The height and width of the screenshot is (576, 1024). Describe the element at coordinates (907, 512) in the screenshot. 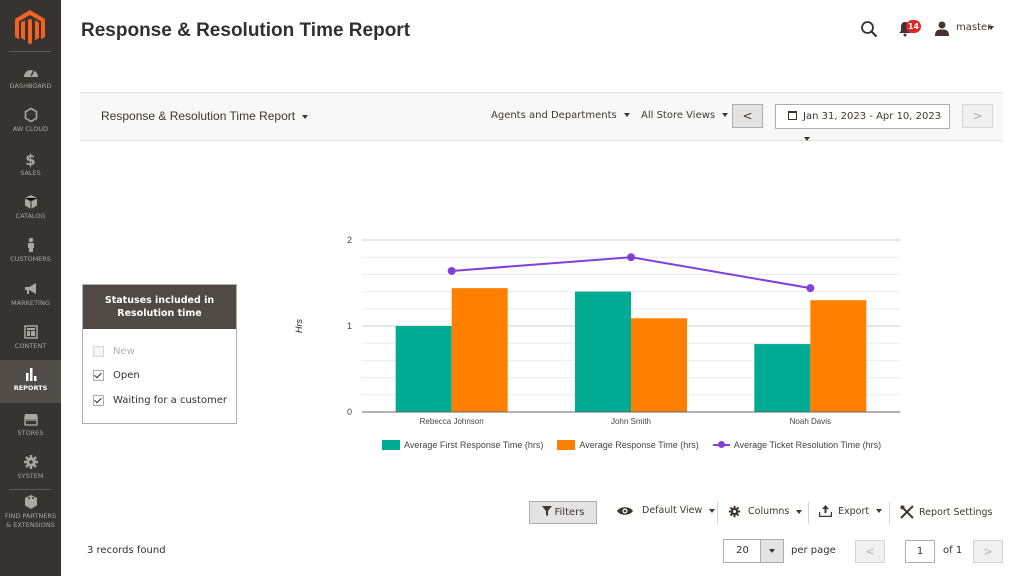

I see `tools-icon` at that location.